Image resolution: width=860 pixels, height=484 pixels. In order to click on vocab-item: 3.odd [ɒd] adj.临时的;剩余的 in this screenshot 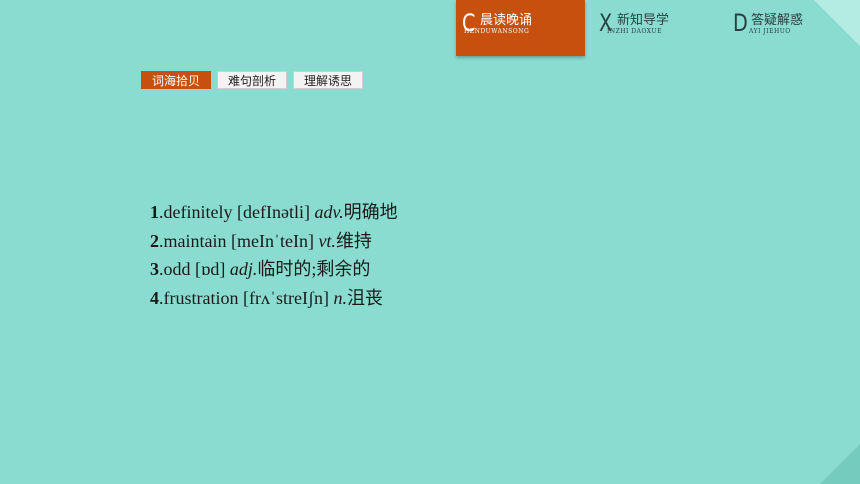, I will do `click(274, 269)`.